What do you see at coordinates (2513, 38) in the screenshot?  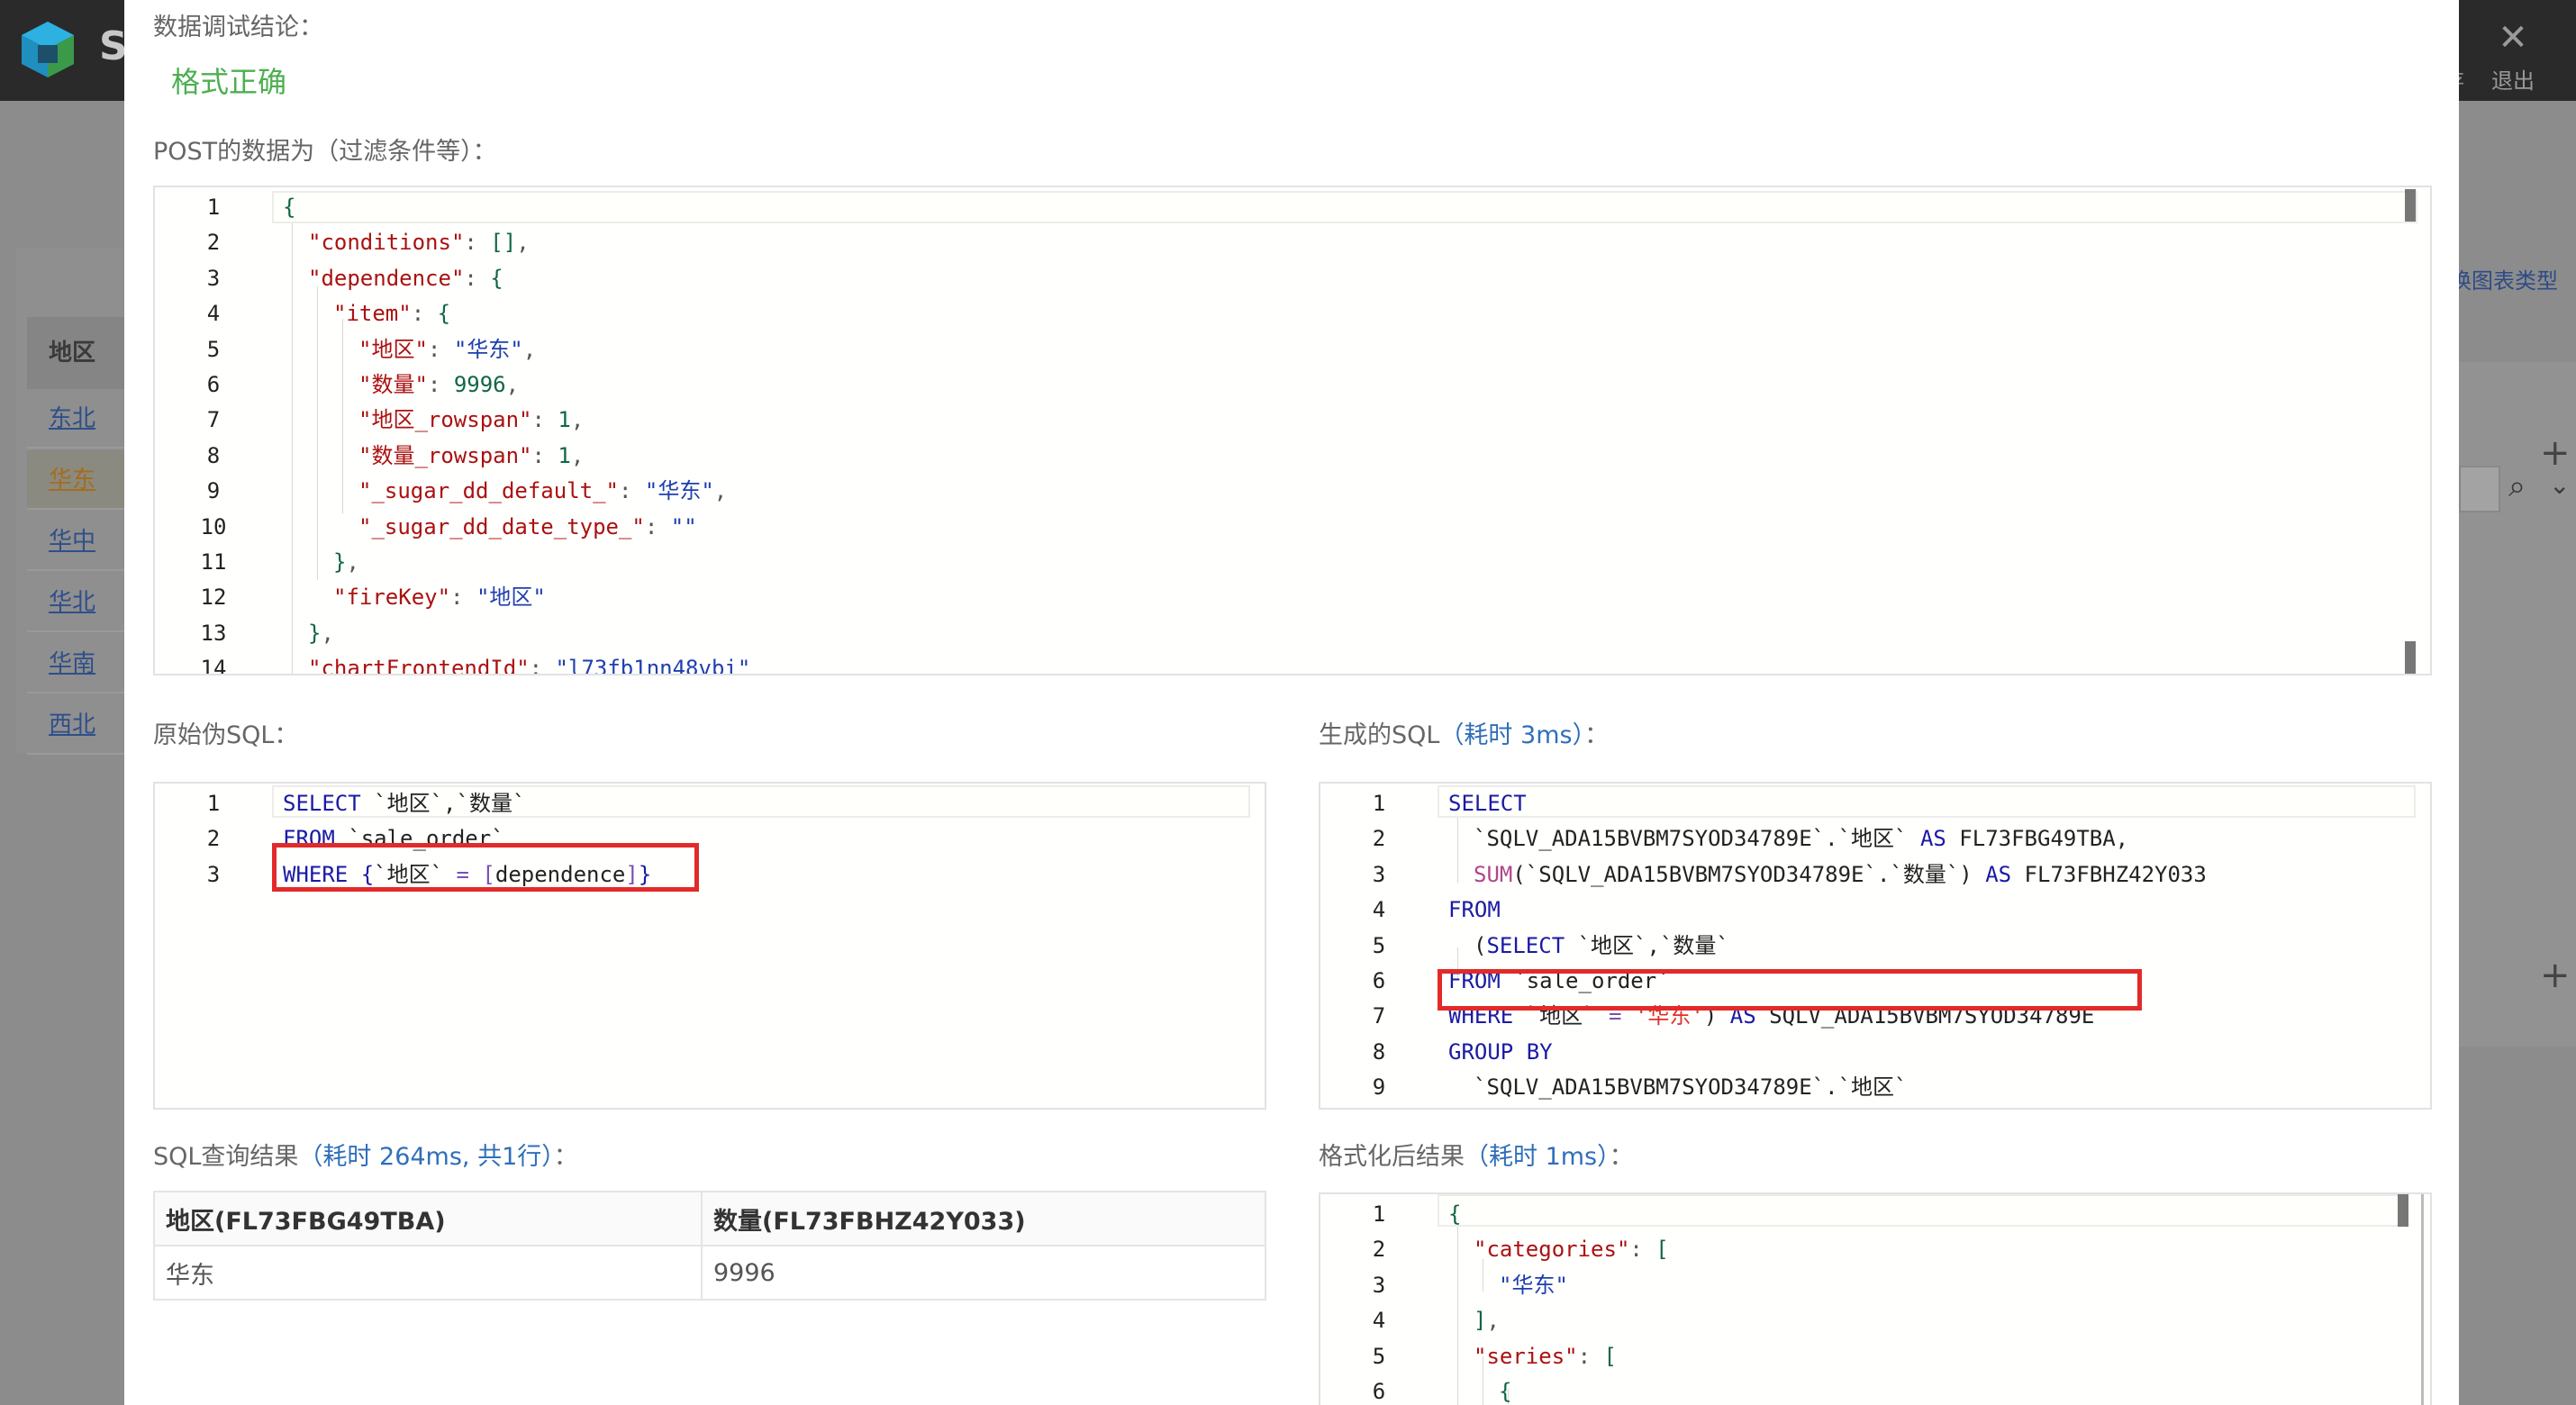 I see `close-icon: ✕` at bounding box center [2513, 38].